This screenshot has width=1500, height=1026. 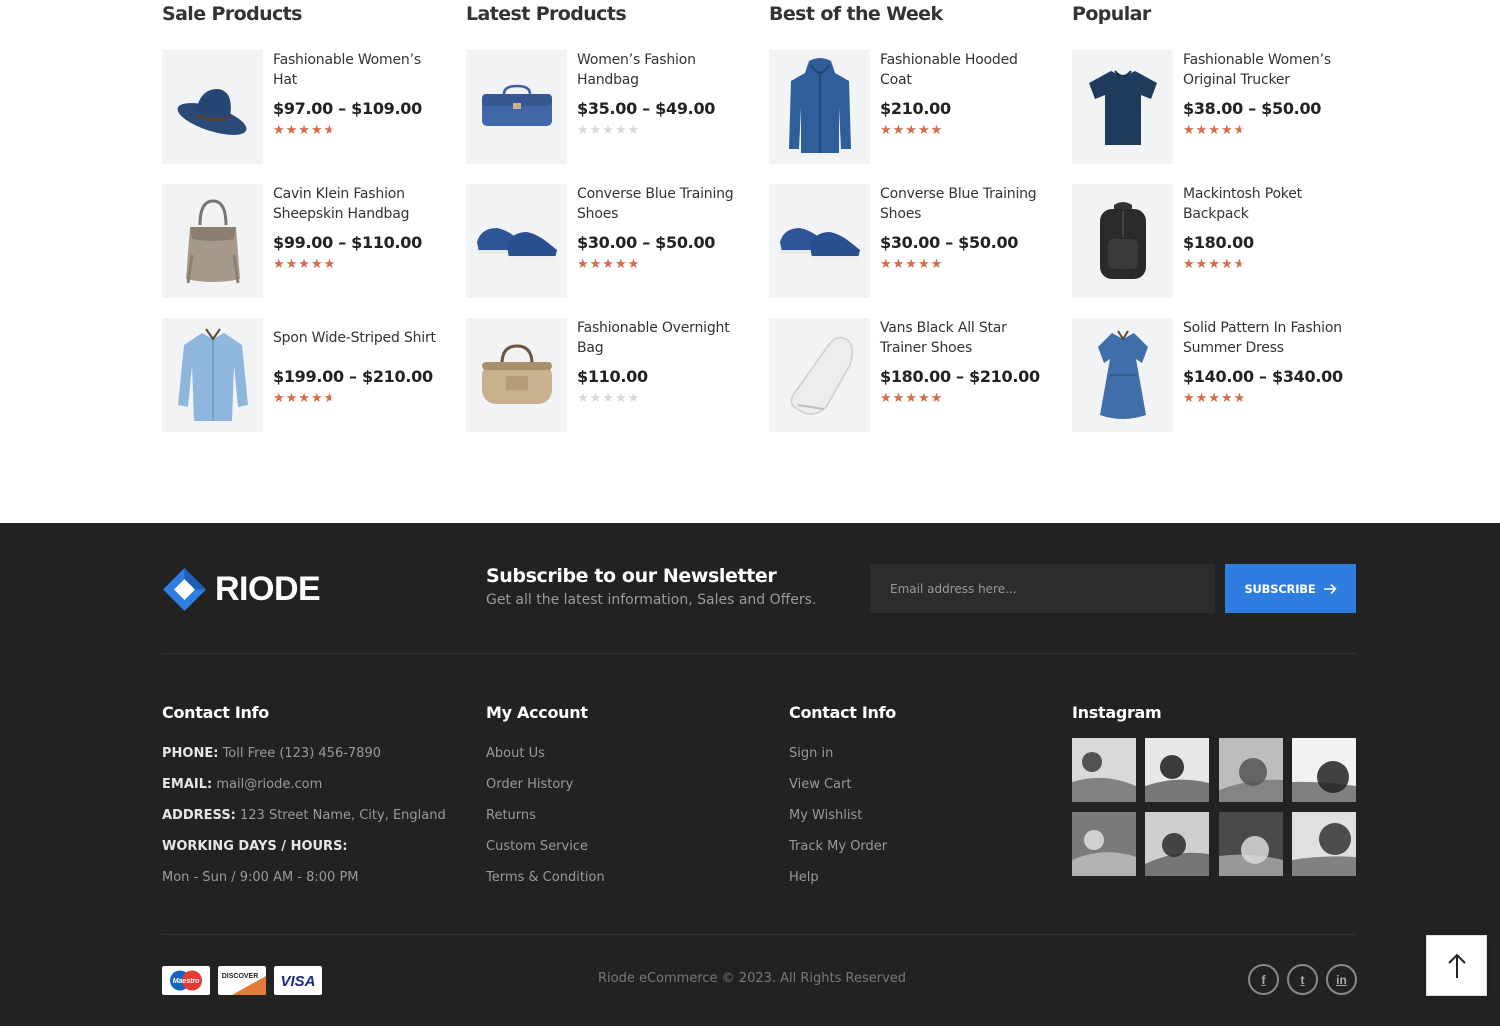 I want to click on product-name: Women’s Fashion Handbag, so click(x=663, y=70).